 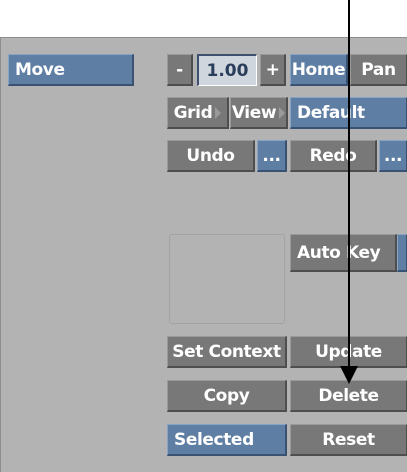 What do you see at coordinates (180, 70) in the screenshot?
I see `zoom-minus-button: -` at bounding box center [180, 70].